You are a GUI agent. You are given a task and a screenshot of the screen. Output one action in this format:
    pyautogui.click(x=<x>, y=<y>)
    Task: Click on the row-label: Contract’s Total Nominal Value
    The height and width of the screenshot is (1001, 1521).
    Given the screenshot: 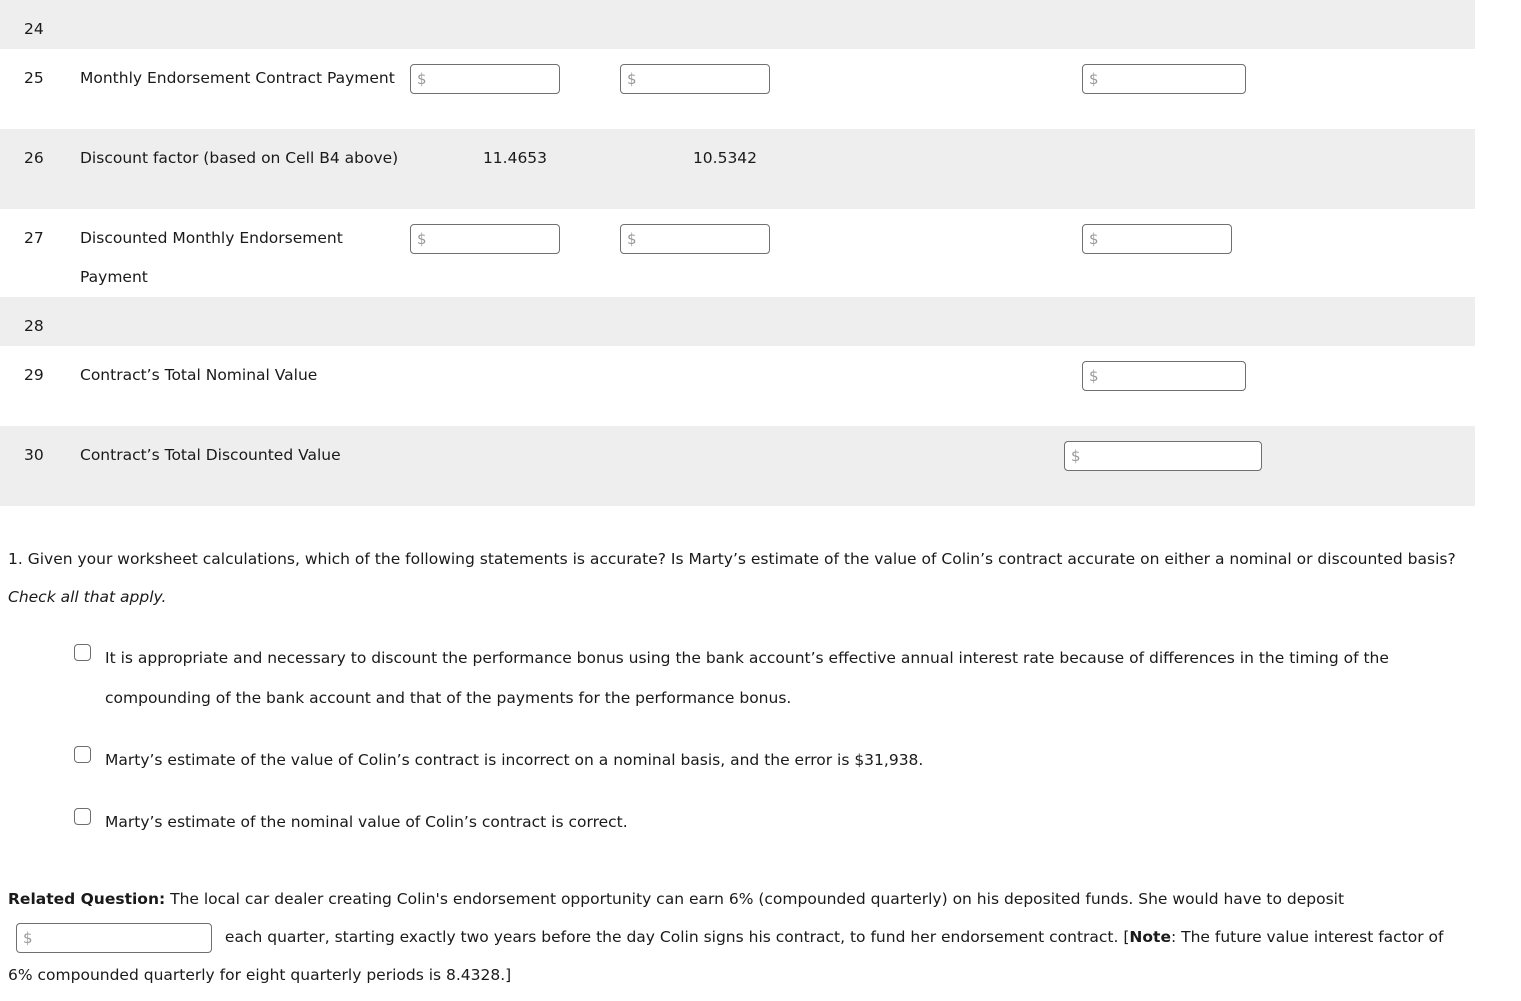 What is the action you would take?
    pyautogui.click(x=199, y=375)
    